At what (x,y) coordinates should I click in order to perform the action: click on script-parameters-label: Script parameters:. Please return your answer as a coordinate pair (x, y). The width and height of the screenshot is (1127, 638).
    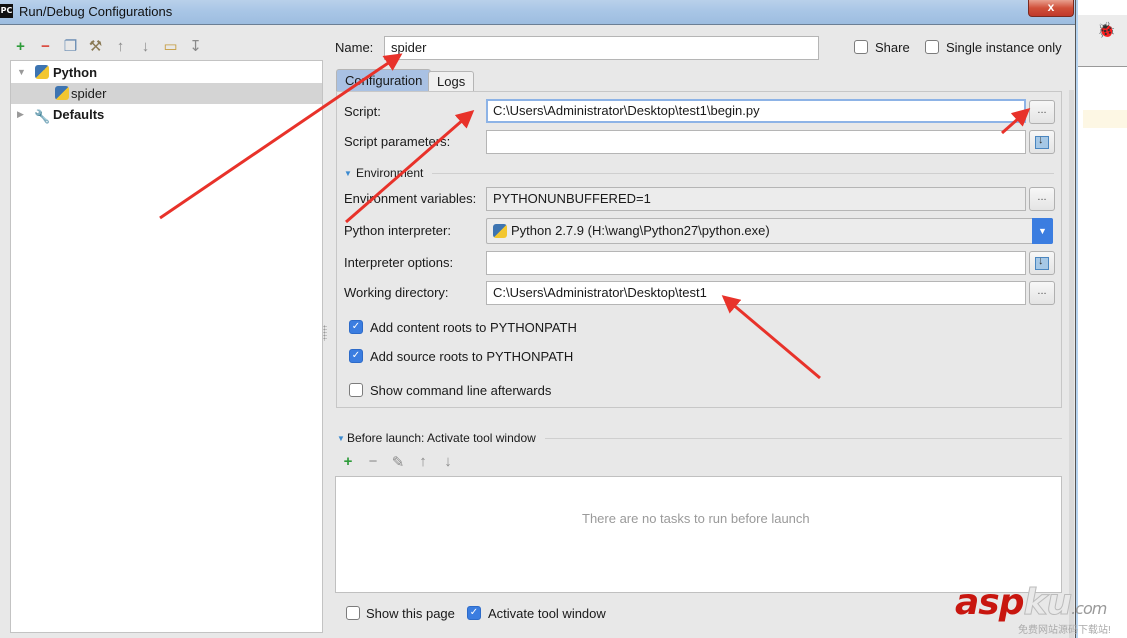
    Looking at the image, I should click on (397, 141).